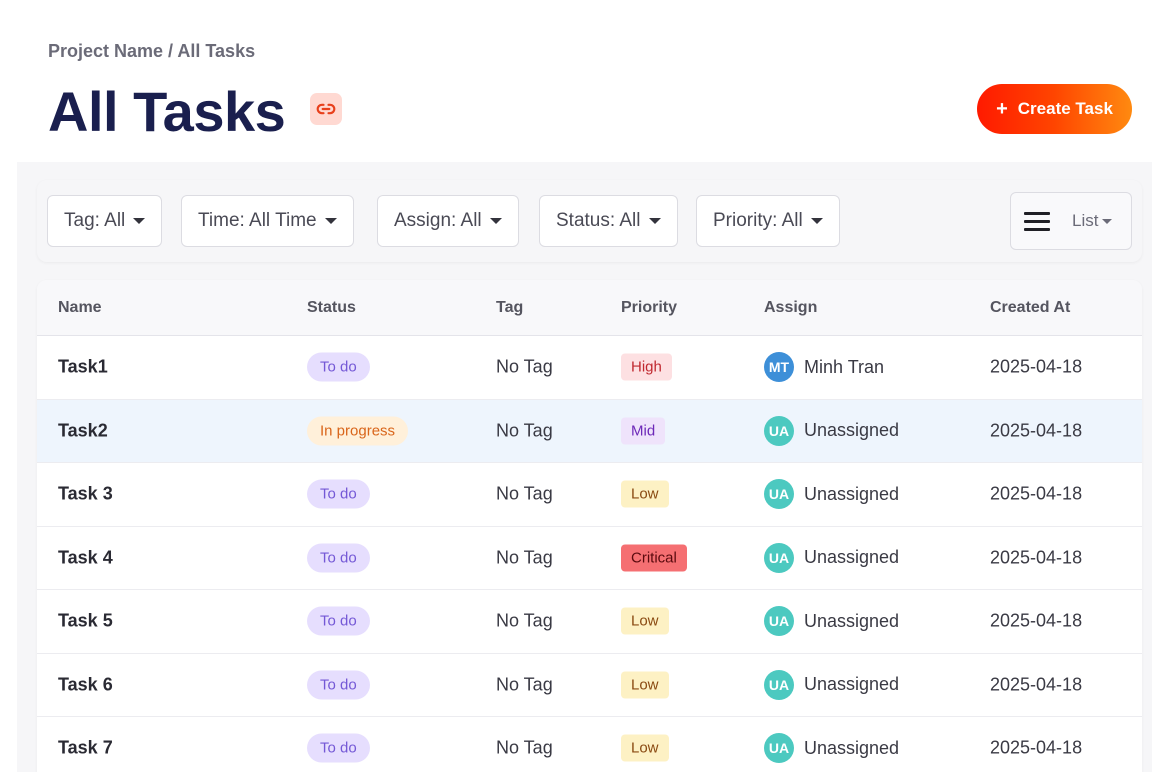  Describe the element at coordinates (643, 431) in the screenshot. I see `priority-badge: Mid` at that location.